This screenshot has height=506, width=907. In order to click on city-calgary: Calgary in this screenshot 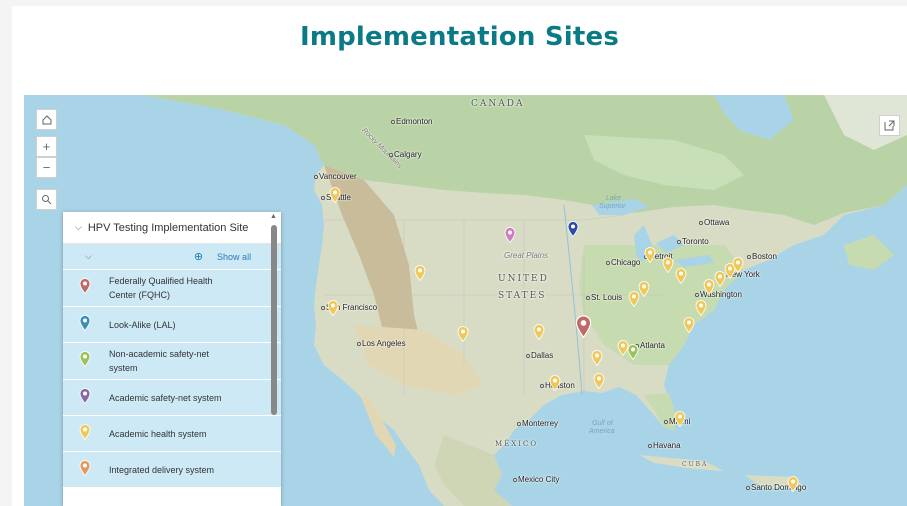, I will do `click(405, 154)`.